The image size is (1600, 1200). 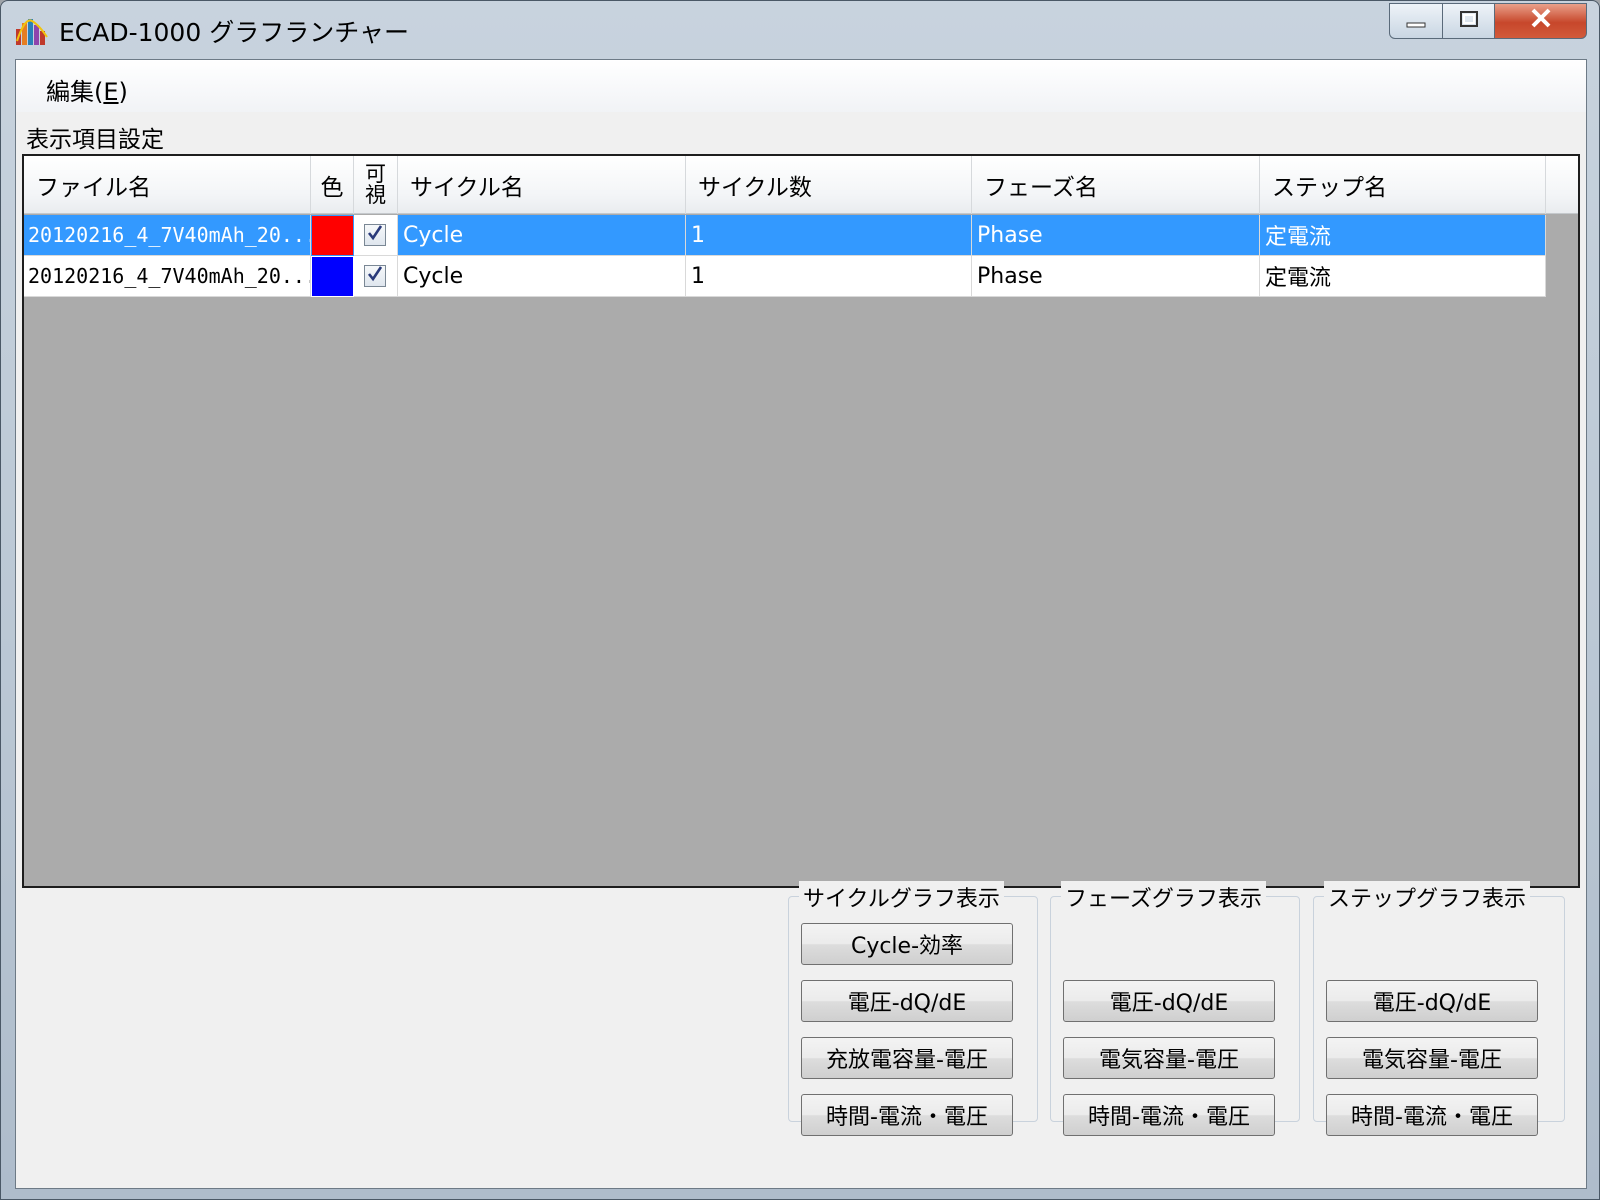 I want to click on phase-graph-group-title: フェーズグラフ表示, so click(x=1163, y=897).